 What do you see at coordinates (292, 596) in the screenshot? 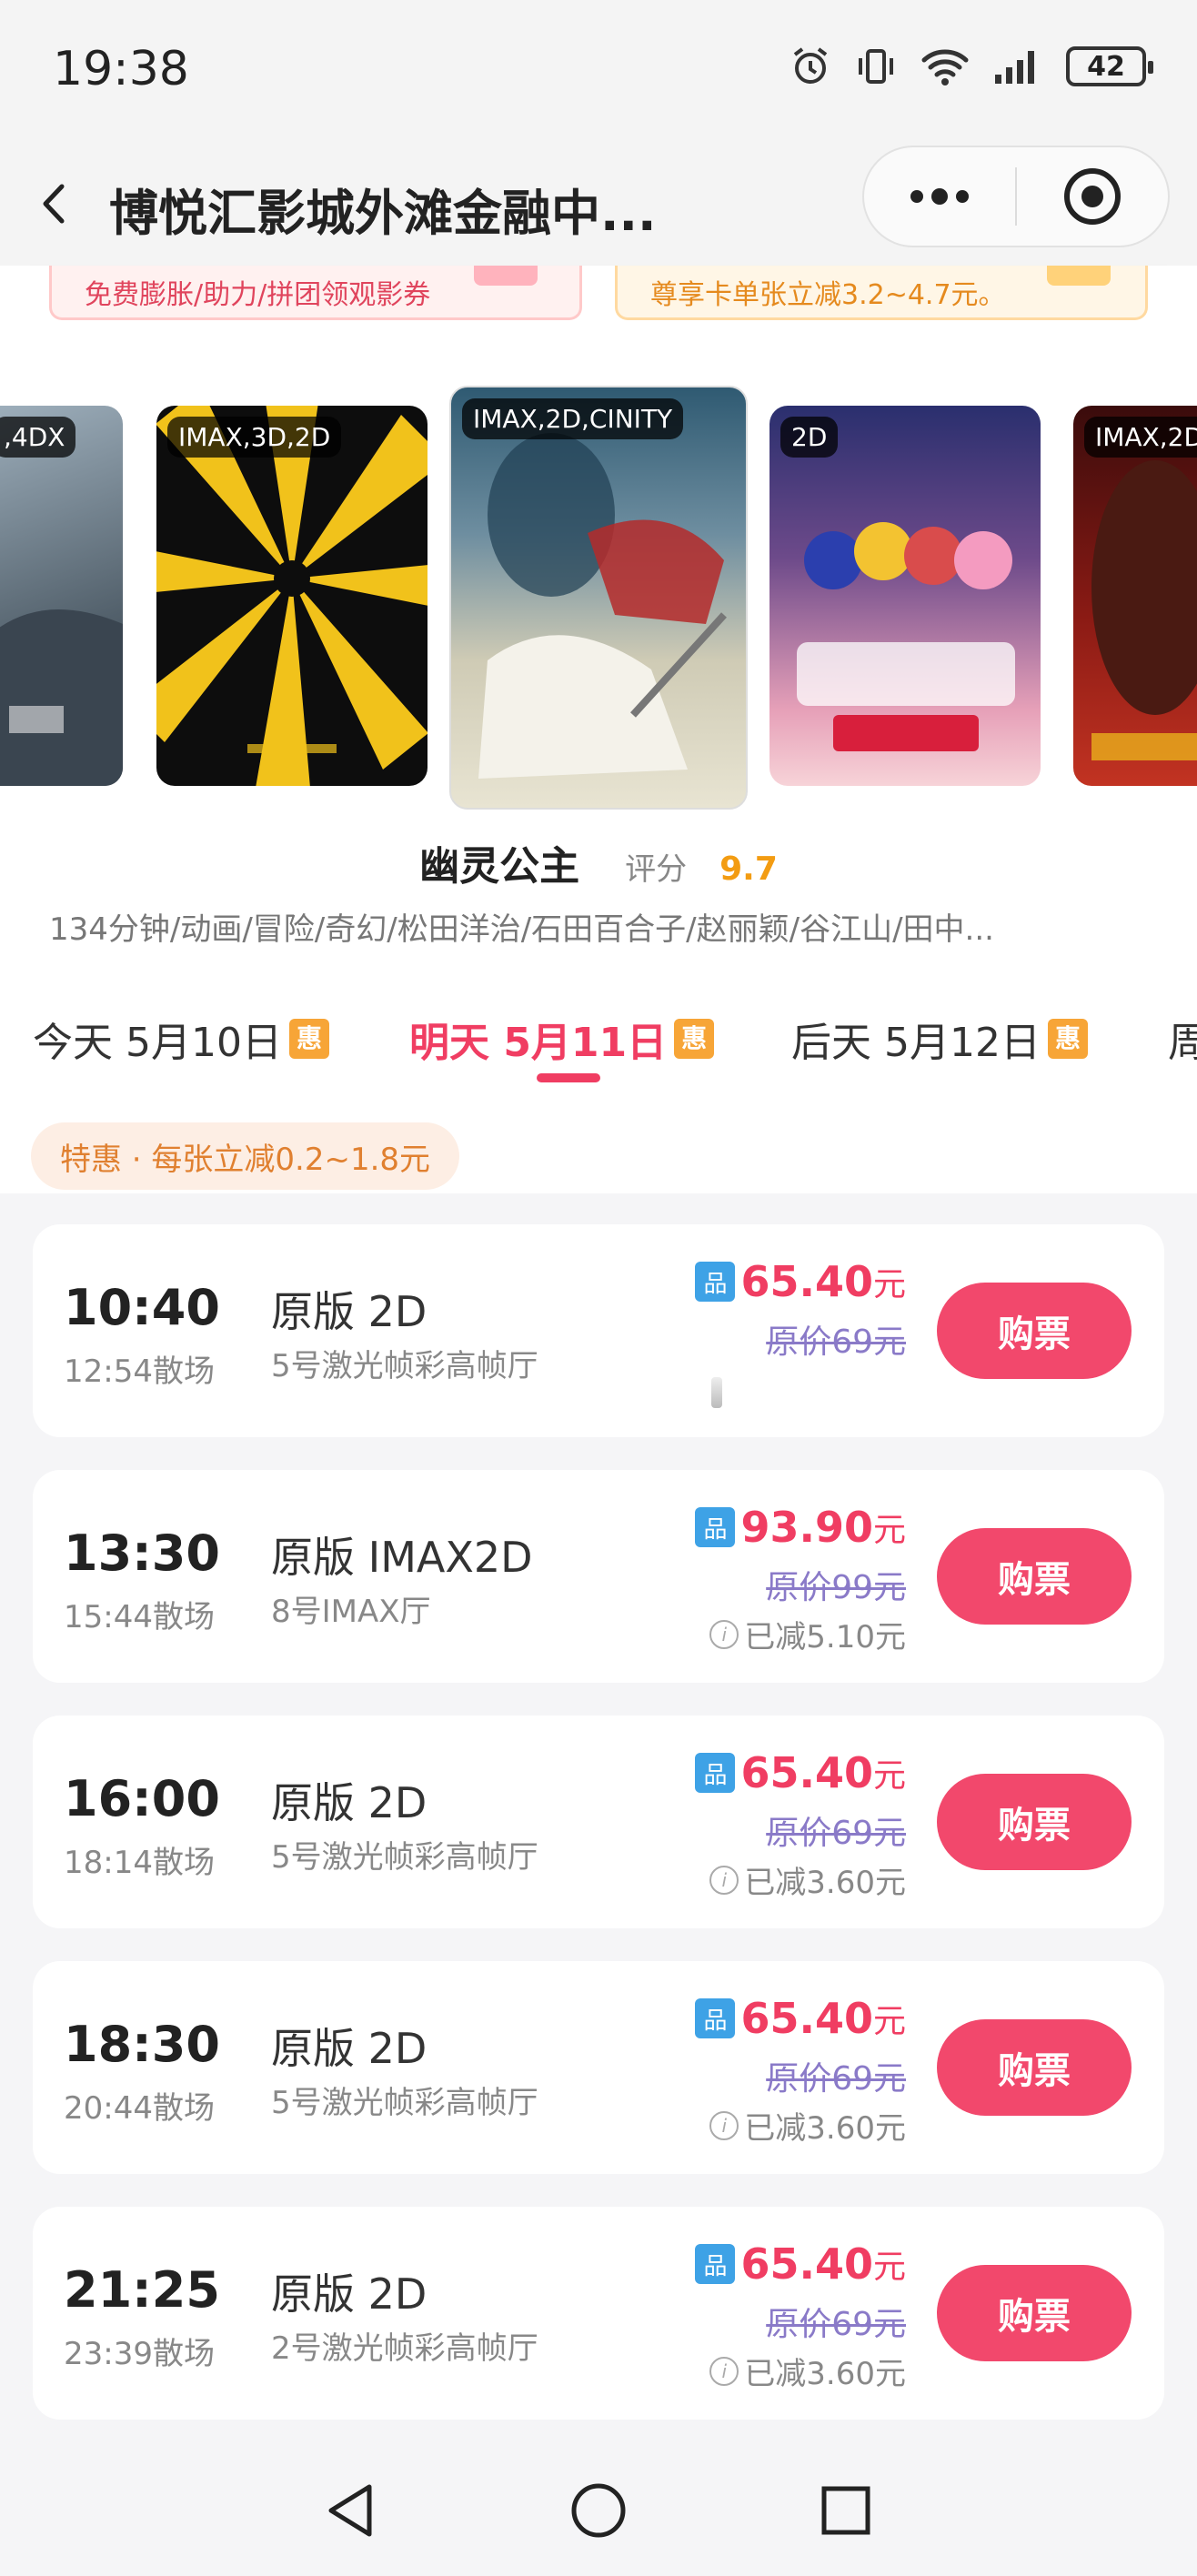
I see `movie-poster: IMAX,3D,2D` at bounding box center [292, 596].